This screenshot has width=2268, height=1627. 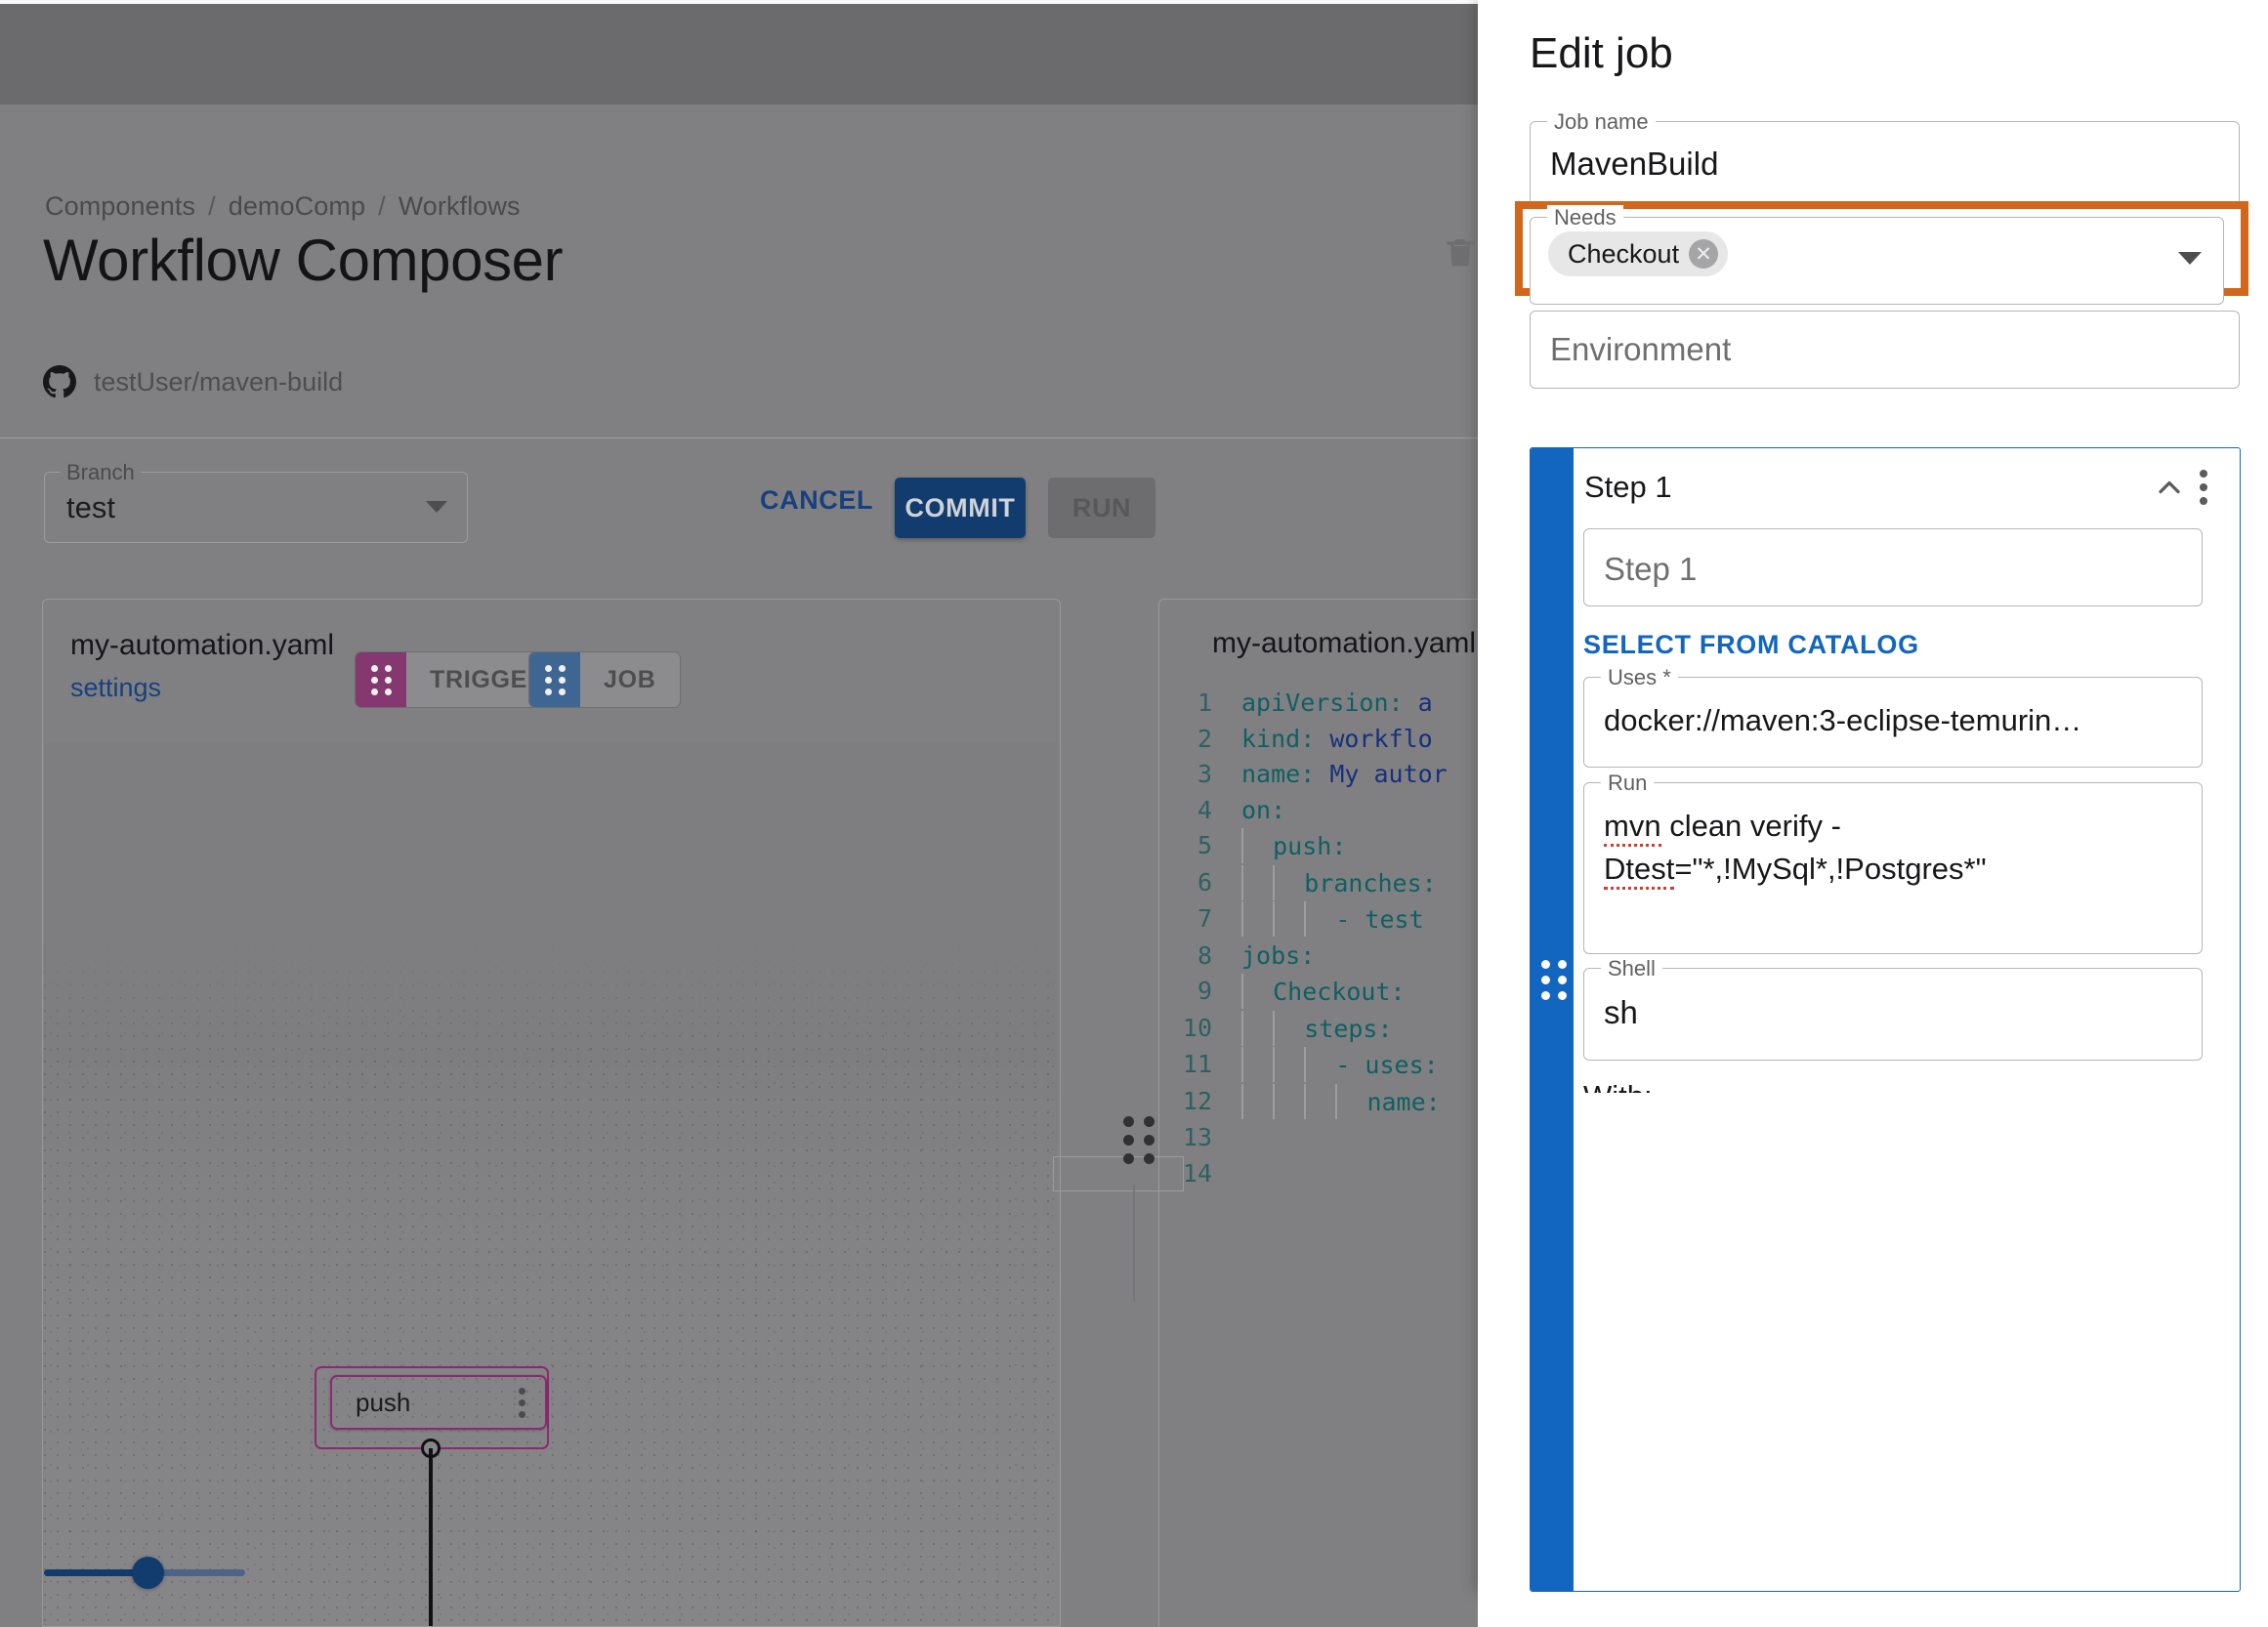 What do you see at coordinates (1885, 158) in the screenshot?
I see `job-name-field: Job name MavenBuild` at bounding box center [1885, 158].